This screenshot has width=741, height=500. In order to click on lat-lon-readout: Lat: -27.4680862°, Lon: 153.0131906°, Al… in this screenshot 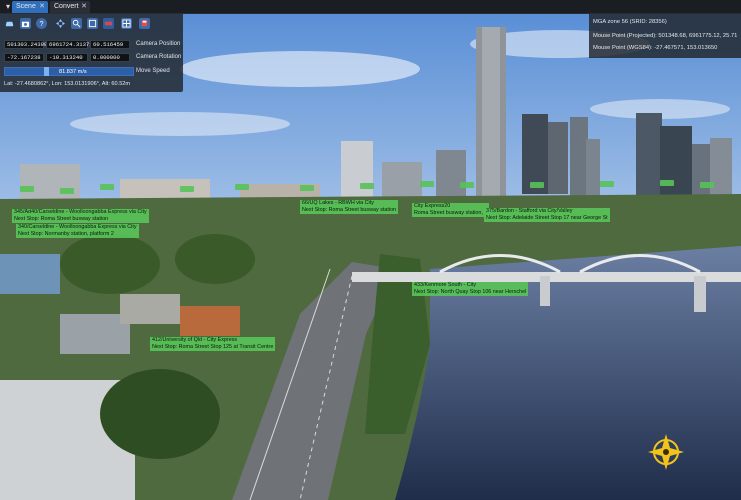, I will do `click(67, 84)`.